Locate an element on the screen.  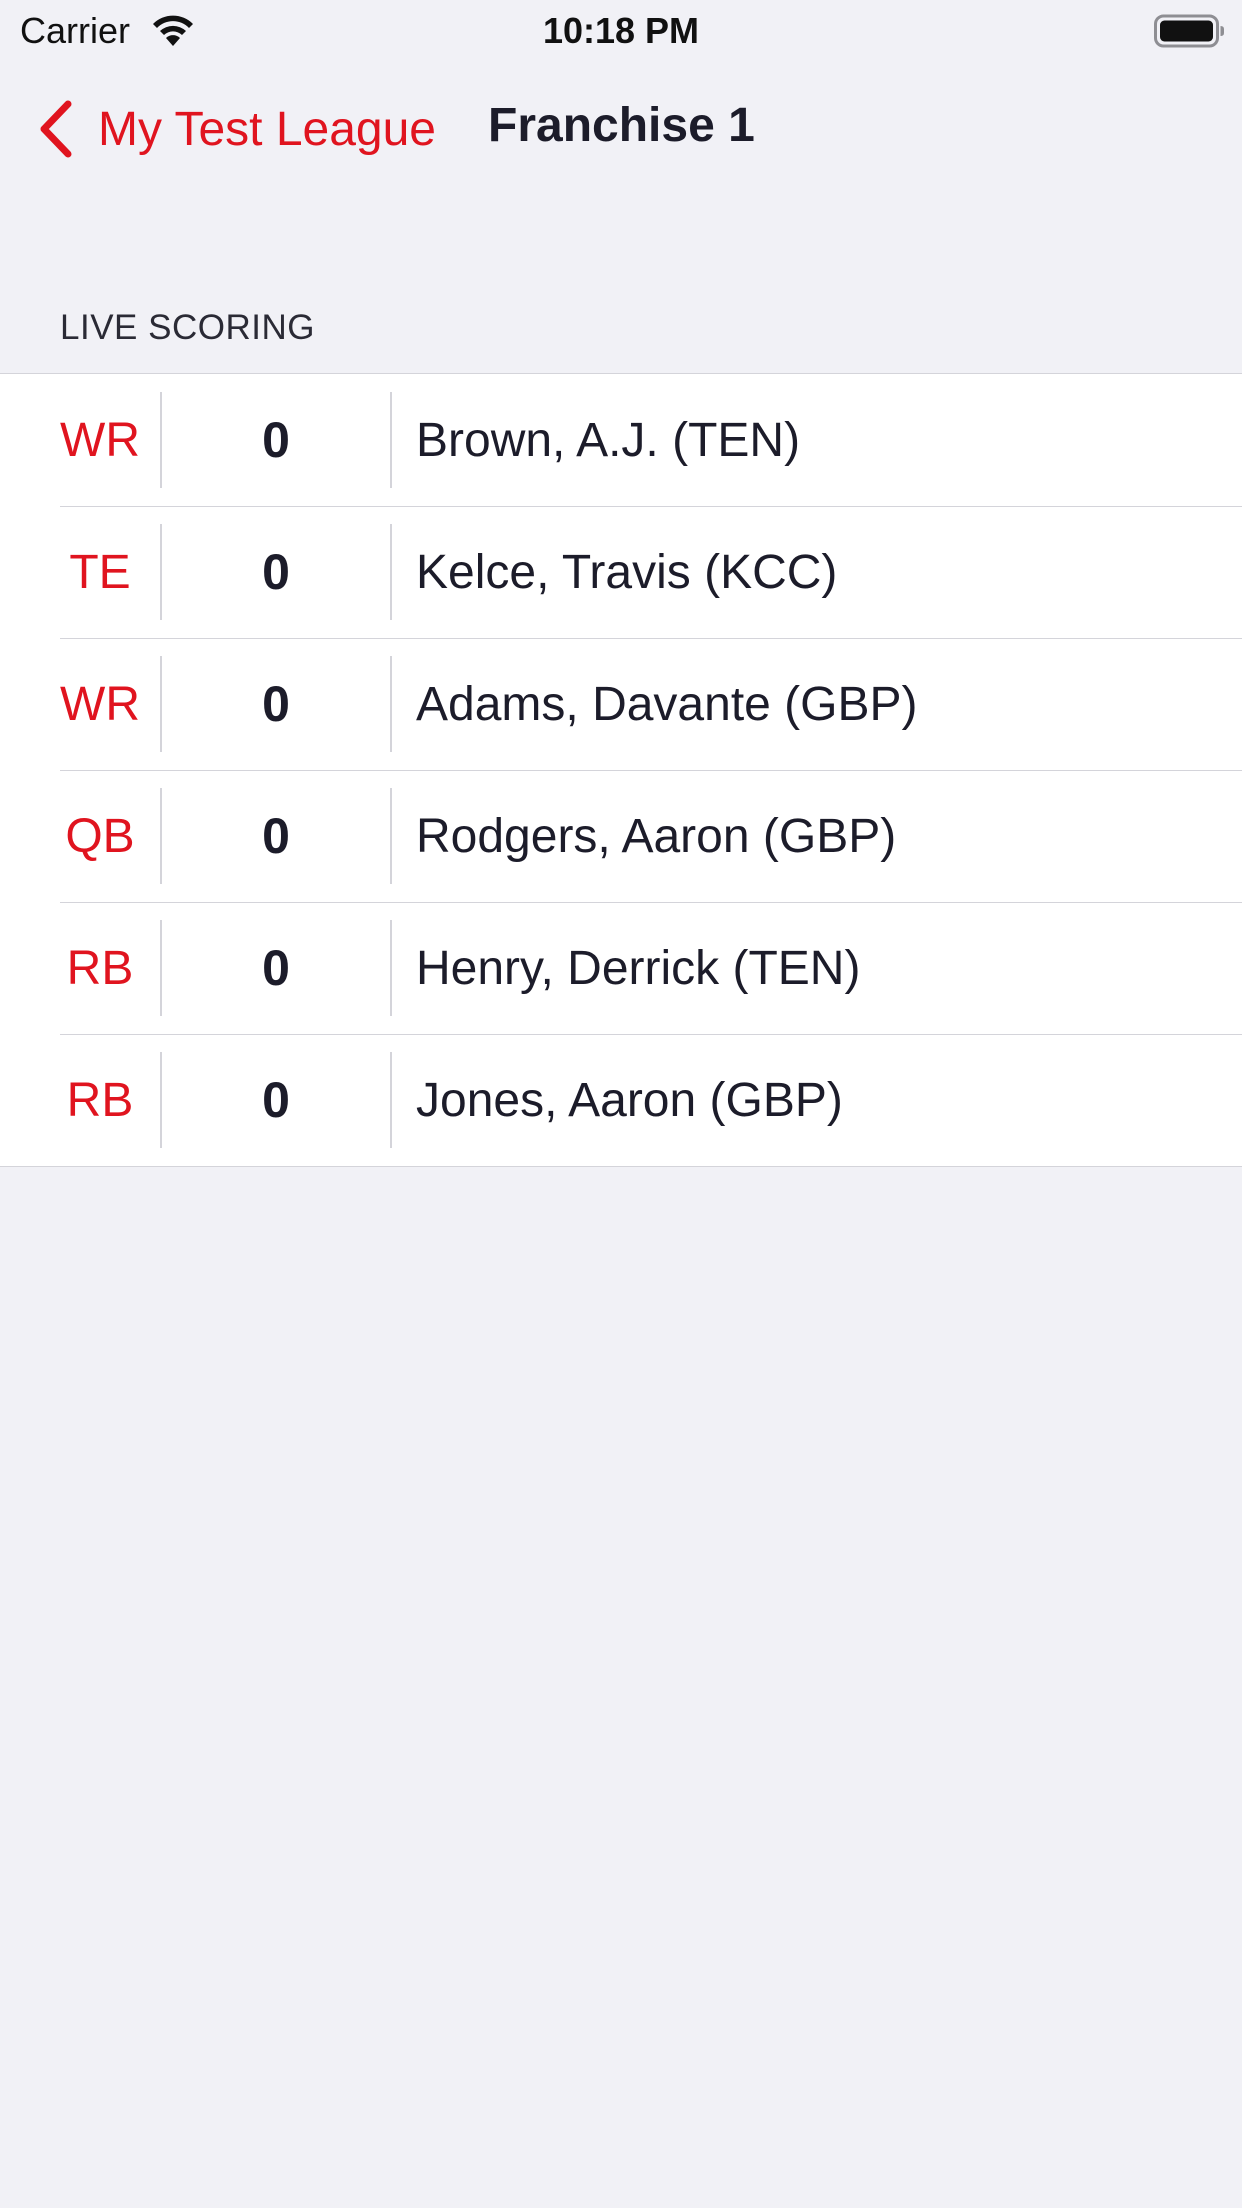
table-row: RB 0 Henry, Derrick (TEN) is located at coordinates (621, 968).